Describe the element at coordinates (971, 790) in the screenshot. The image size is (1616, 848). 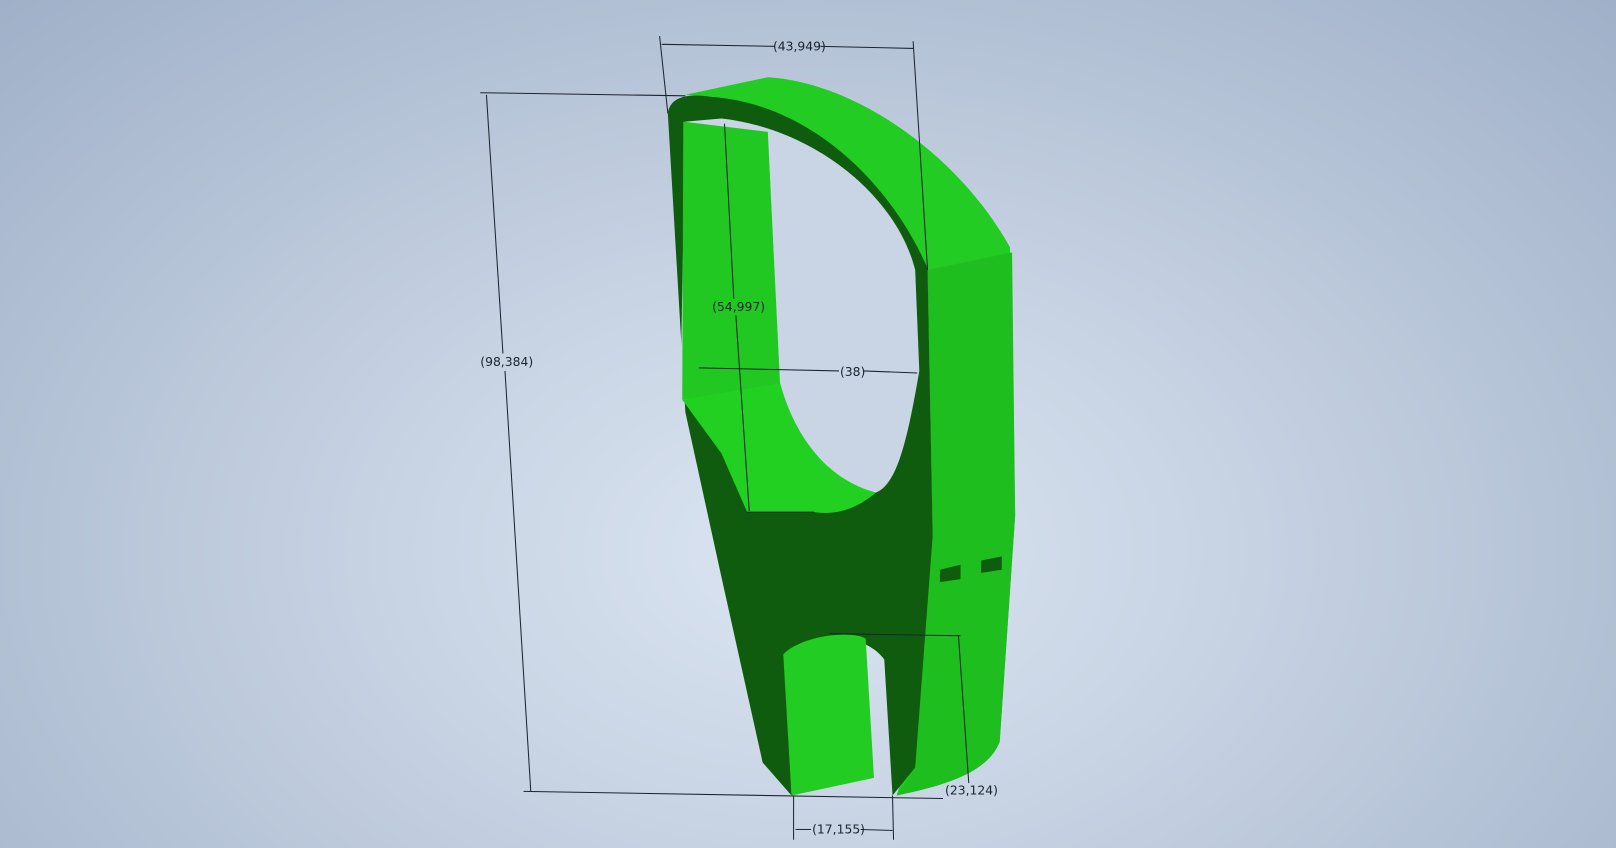
I see `dim-slot-depth: (23,124)` at that location.